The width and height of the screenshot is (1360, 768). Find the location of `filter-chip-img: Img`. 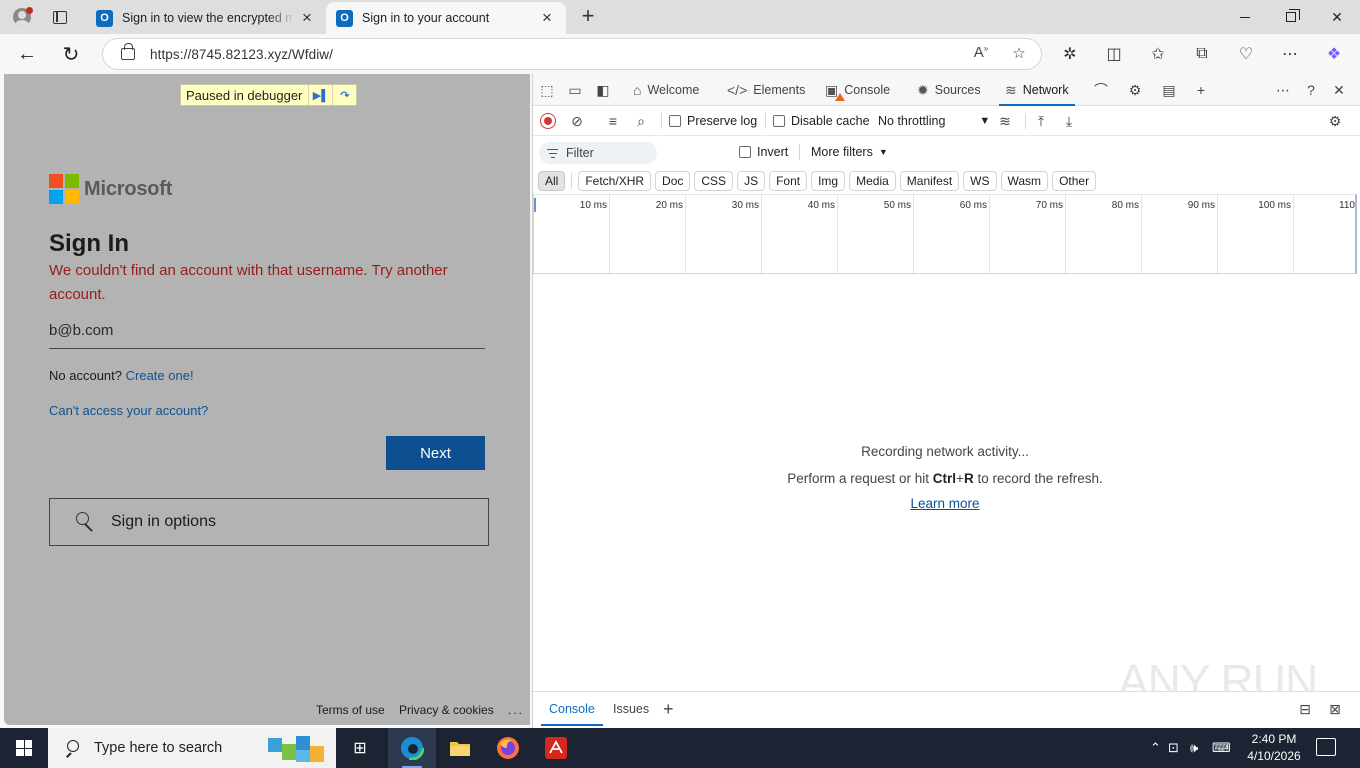

filter-chip-img: Img is located at coordinates (828, 181).